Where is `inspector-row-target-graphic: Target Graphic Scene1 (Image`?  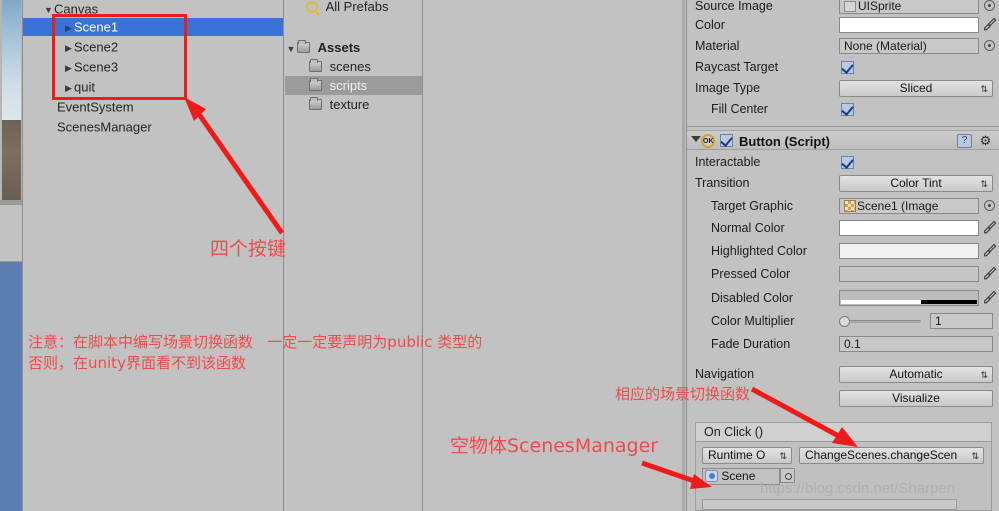 inspector-row-target-graphic: Target Graphic Scene1 (Image is located at coordinates (843, 206).